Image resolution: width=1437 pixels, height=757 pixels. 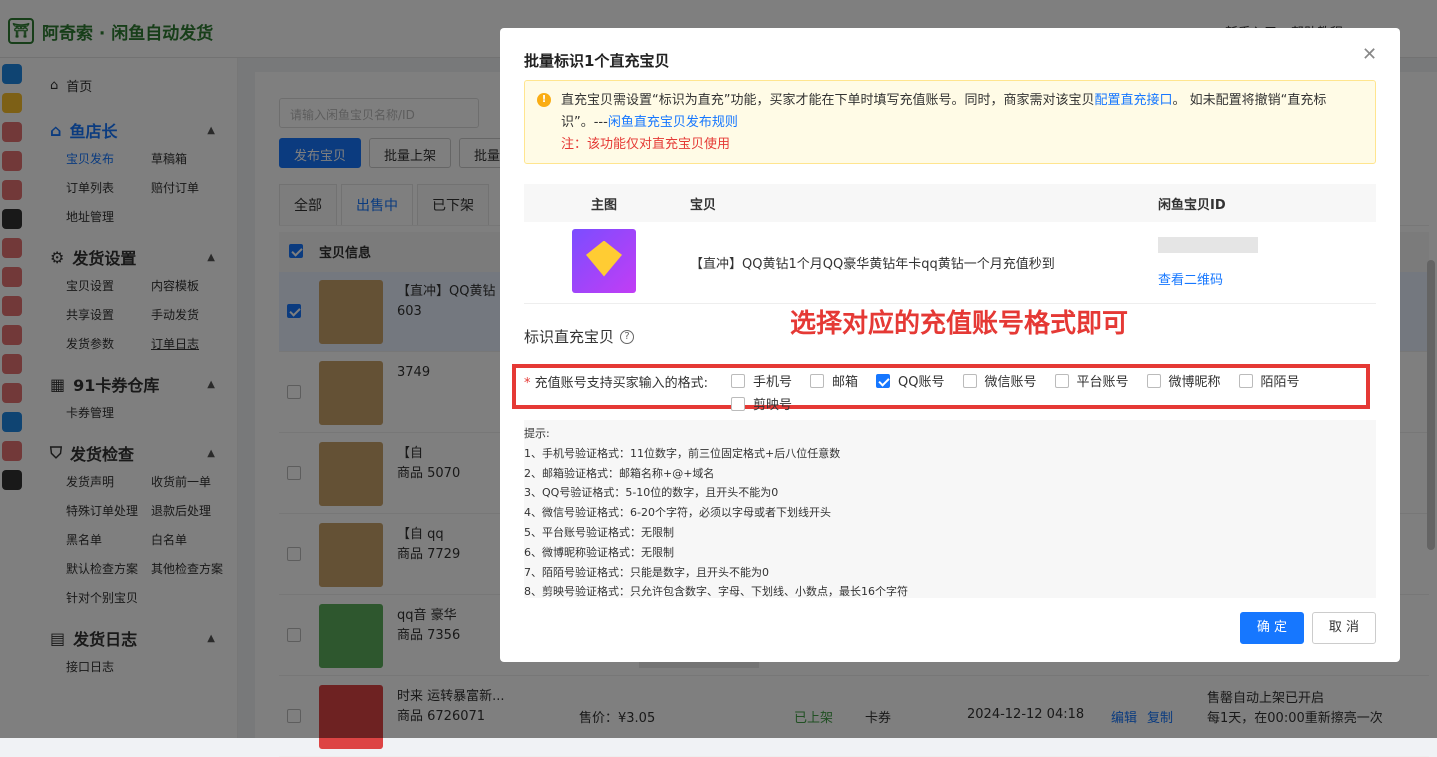 I want to click on format-options: 手机号 邮箱 QQ账号 微信账号 平台账号 微博昵称 陌陌号 剪映号, so click(x=1046, y=392).